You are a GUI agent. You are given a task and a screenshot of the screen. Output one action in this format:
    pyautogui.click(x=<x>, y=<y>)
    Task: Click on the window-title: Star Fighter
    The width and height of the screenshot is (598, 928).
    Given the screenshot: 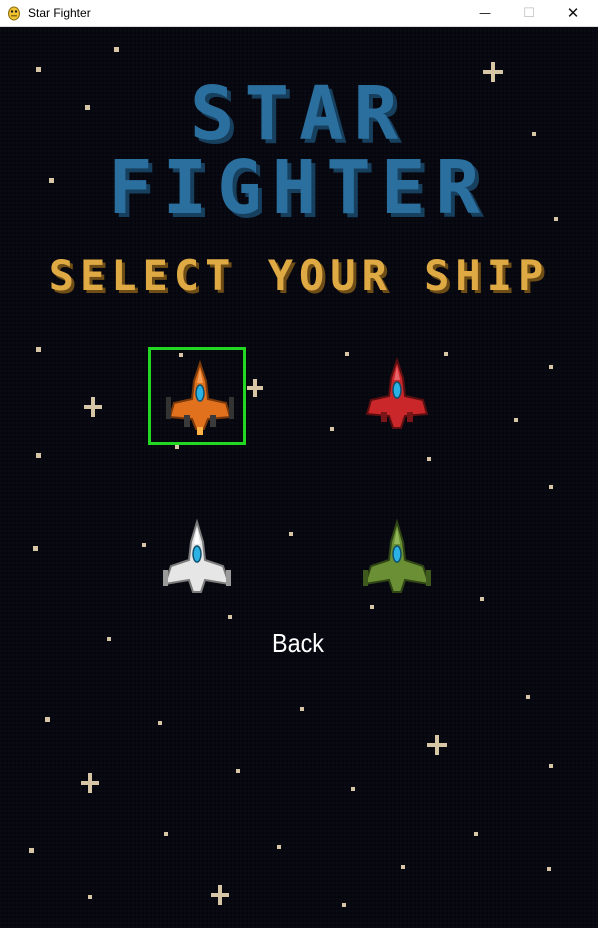 What is the action you would take?
    pyautogui.click(x=59, y=13)
    